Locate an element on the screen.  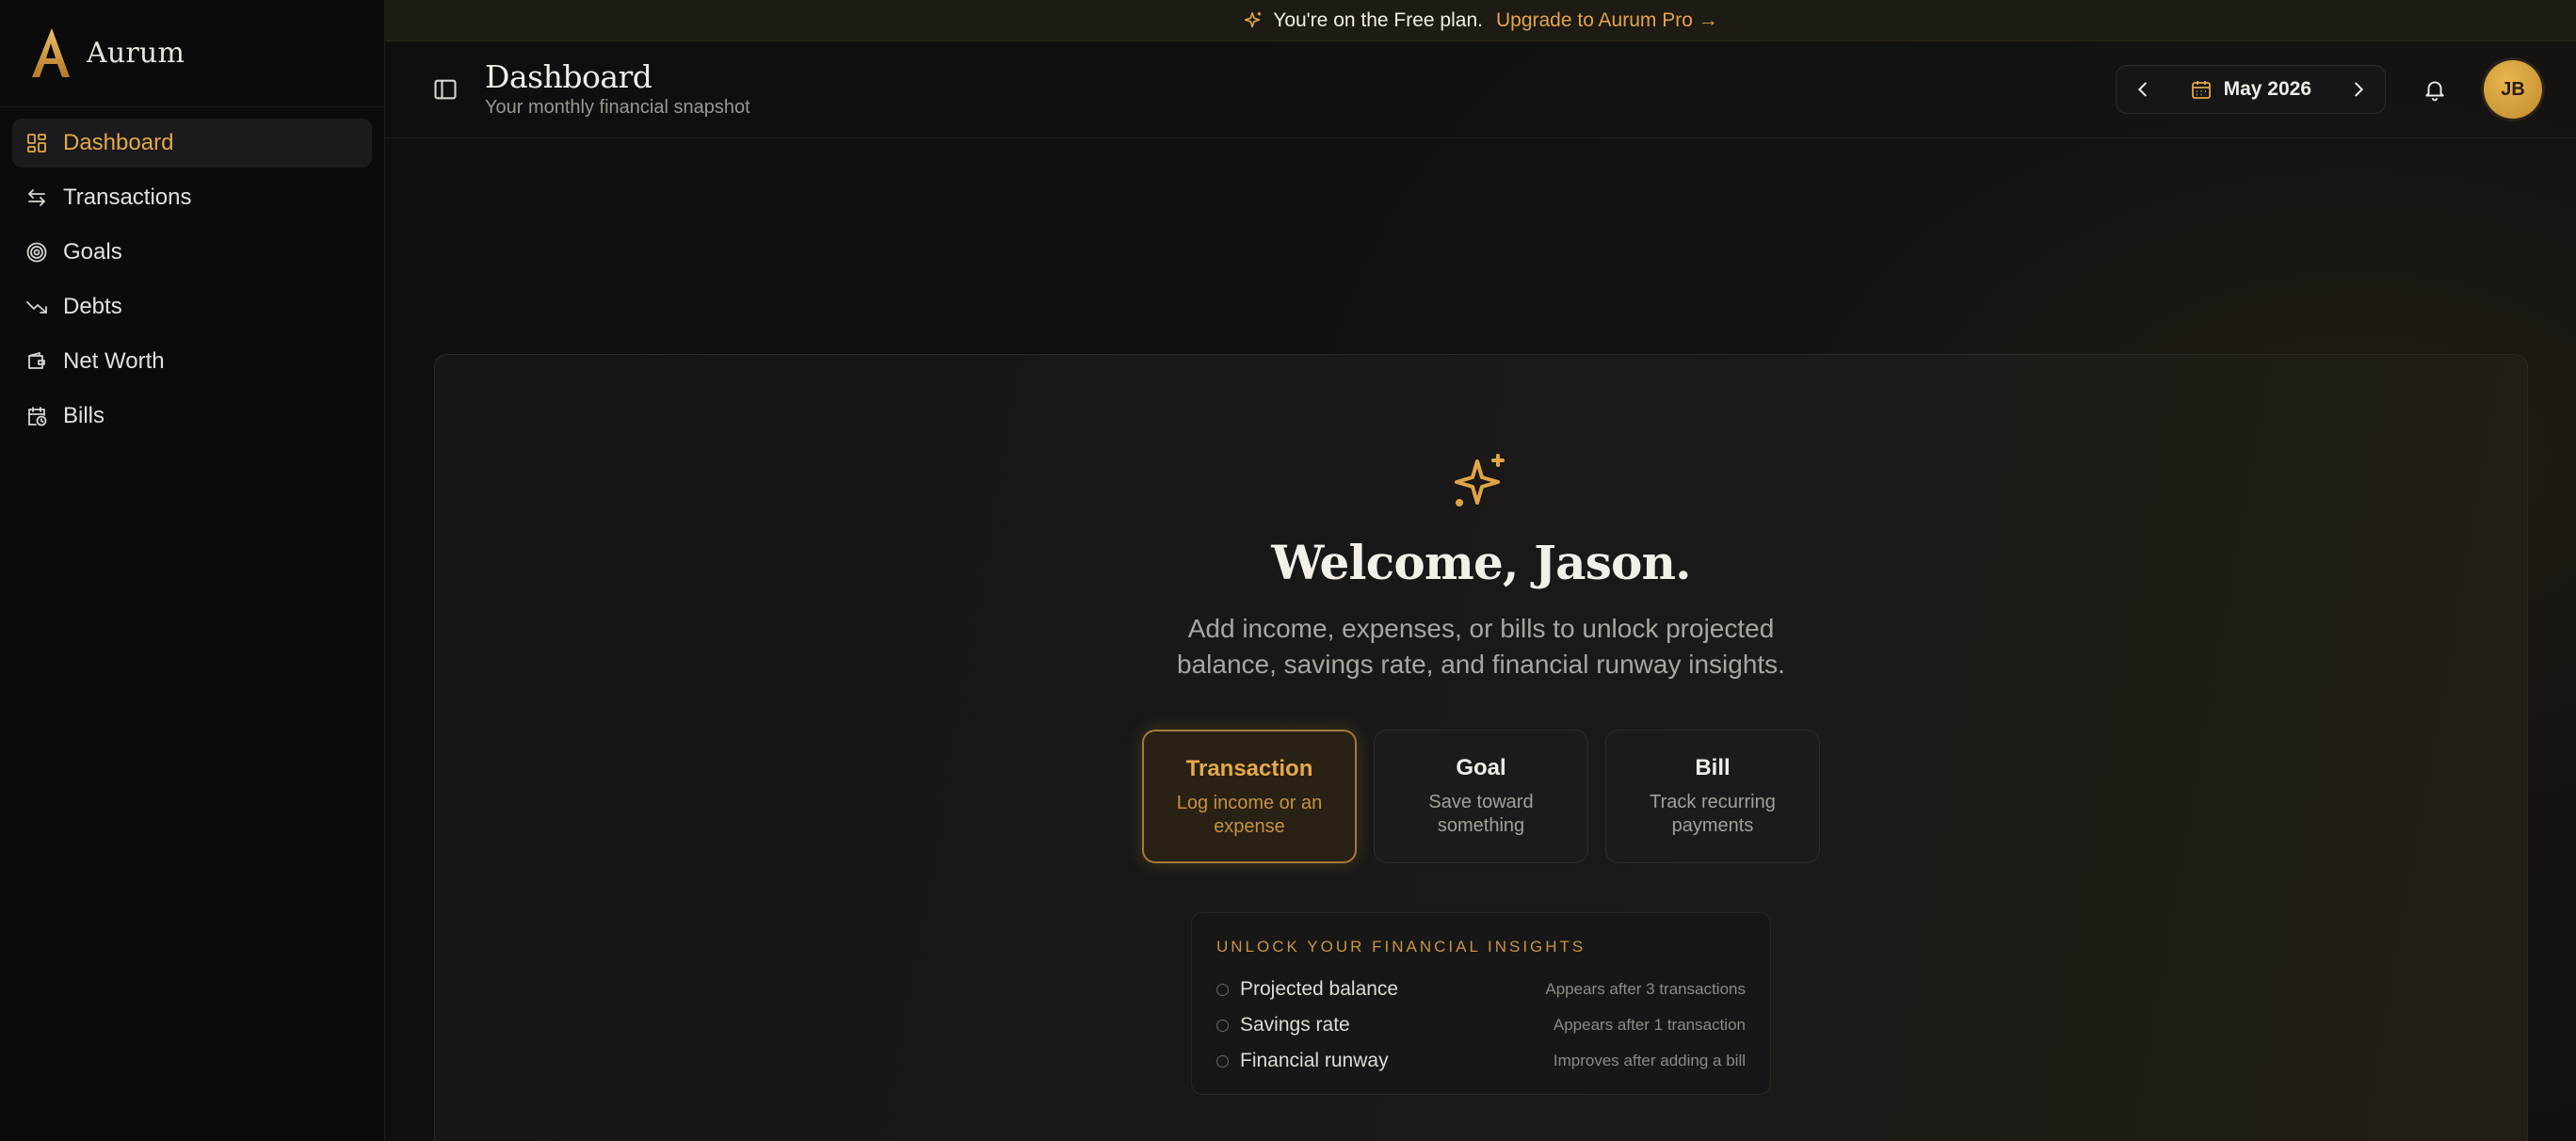
page-title: Dashboard is located at coordinates (568, 77).